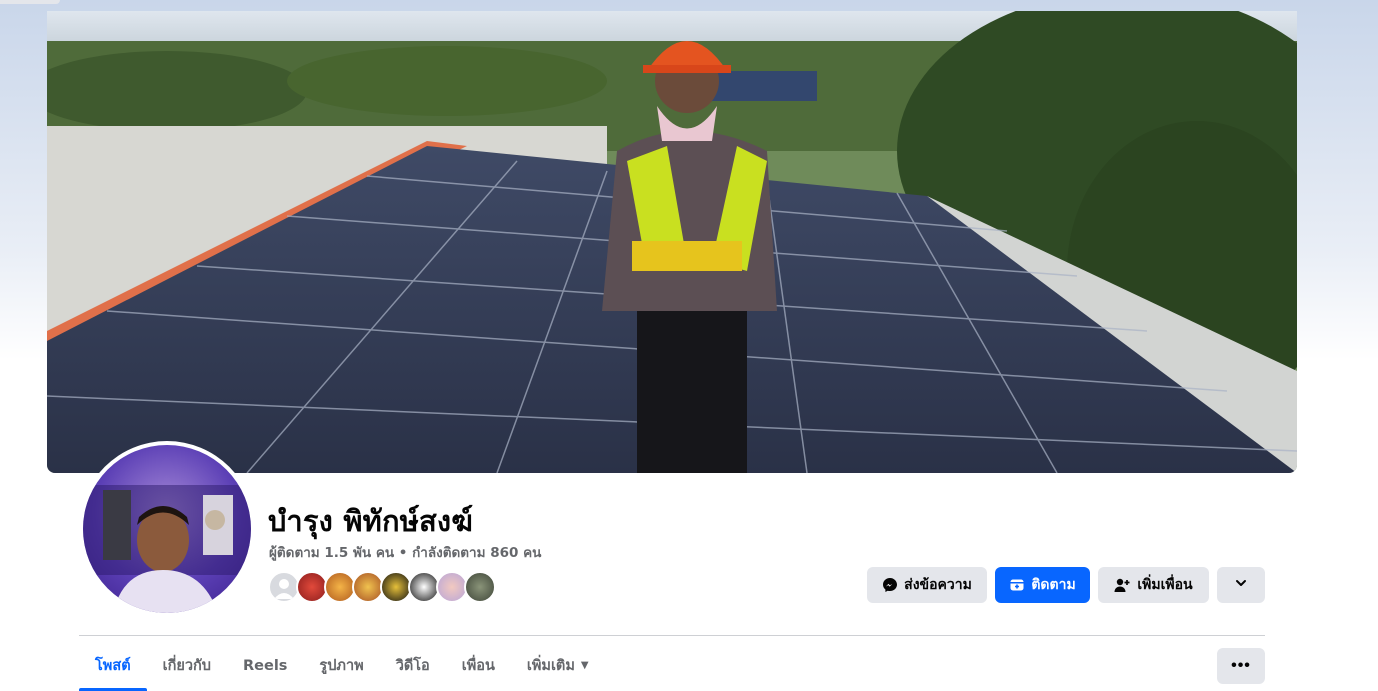 Image resolution: width=1378 pixels, height=691 pixels. I want to click on tab-reels: Reels, so click(265, 665).